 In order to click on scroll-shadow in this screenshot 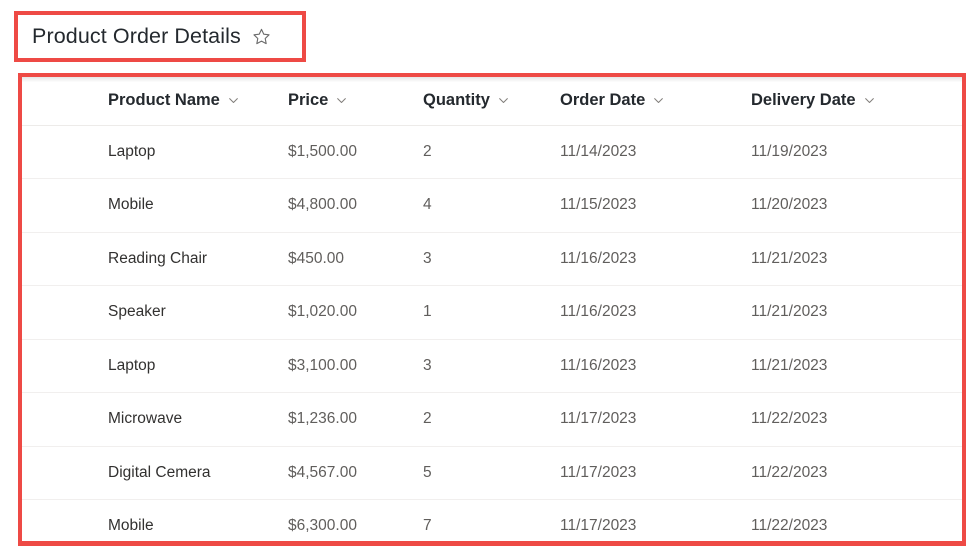, I will do `click(492, 79)`.